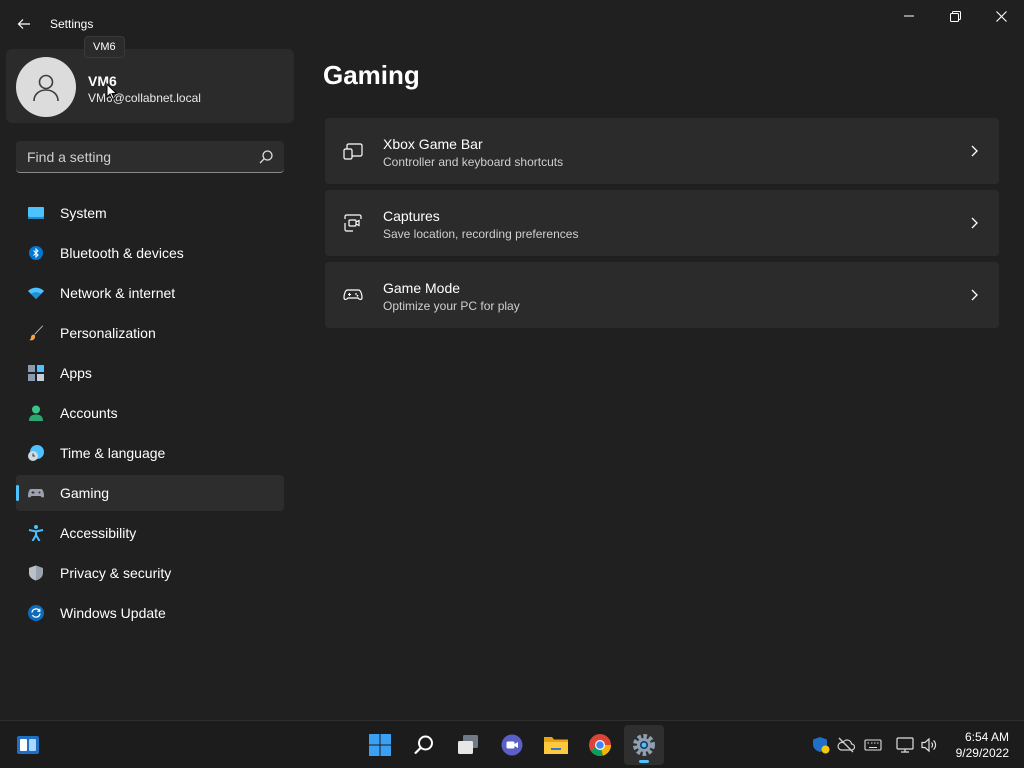 This screenshot has height=768, width=1024. What do you see at coordinates (481, 234) in the screenshot?
I see `card-subtitle: Save location, recording preferences` at bounding box center [481, 234].